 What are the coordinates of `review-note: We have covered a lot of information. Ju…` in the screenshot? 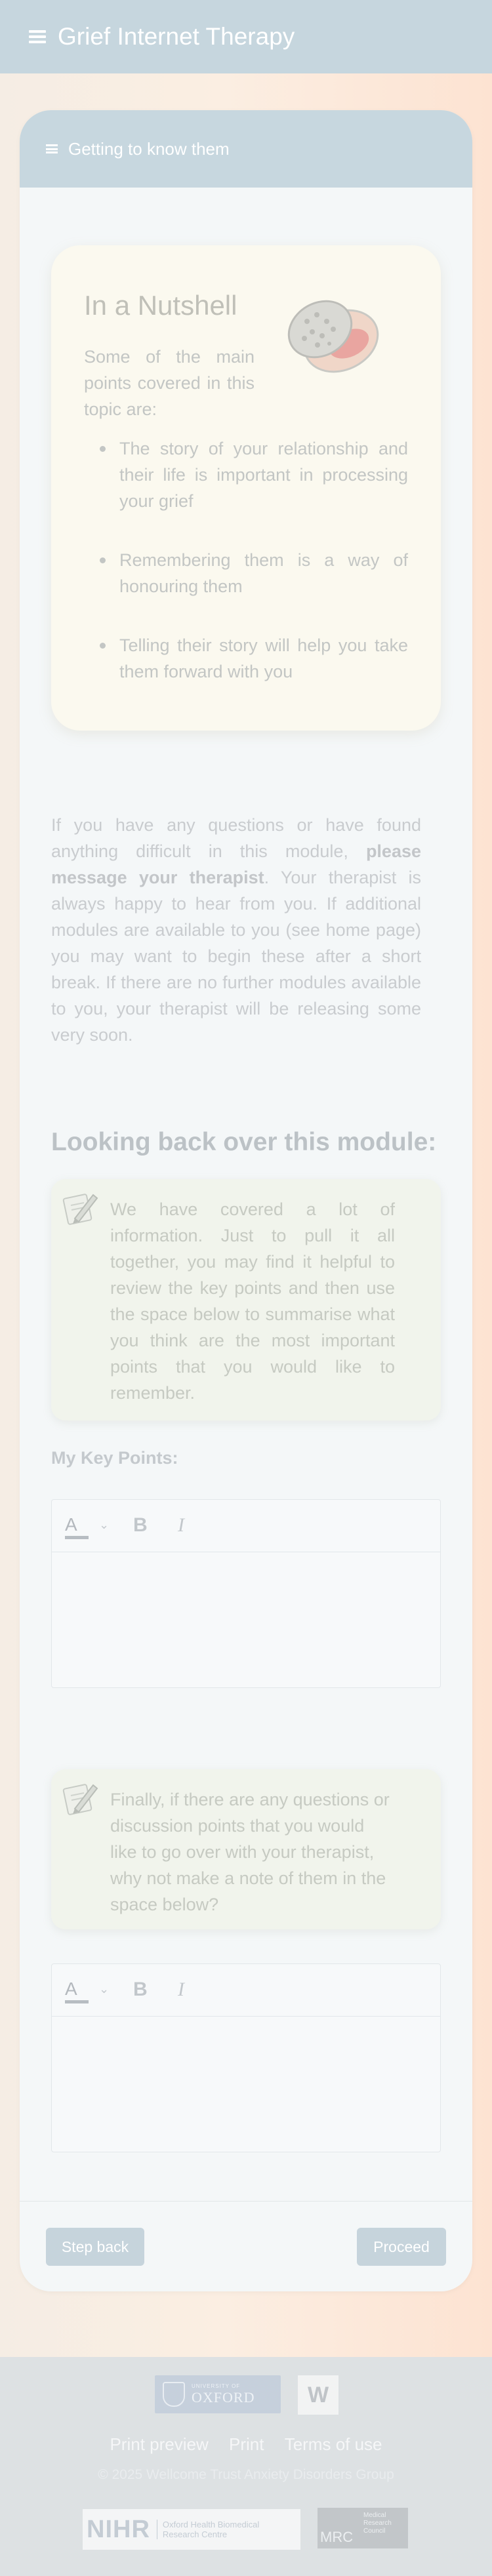 It's located at (246, 1299).